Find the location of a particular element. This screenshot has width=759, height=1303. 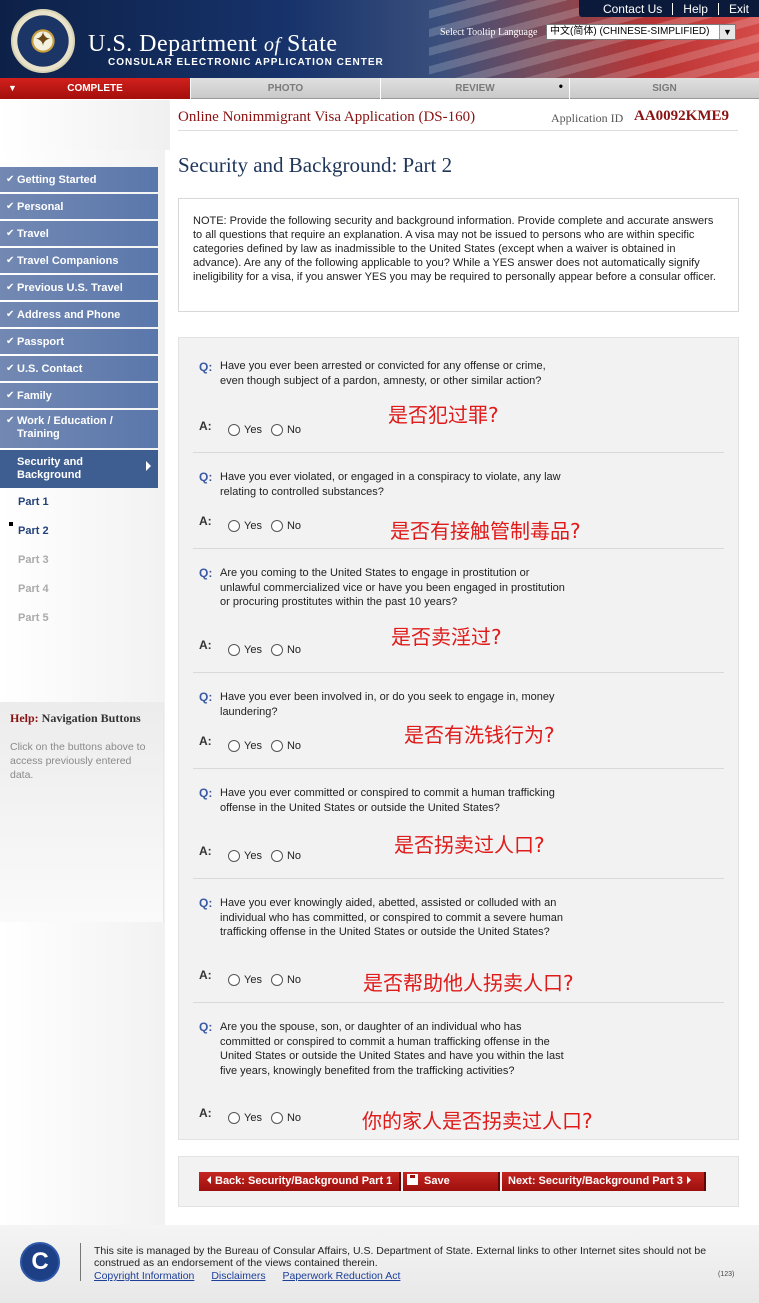

sidebar-subitem-part-2: Part 2 is located at coordinates (33, 531).